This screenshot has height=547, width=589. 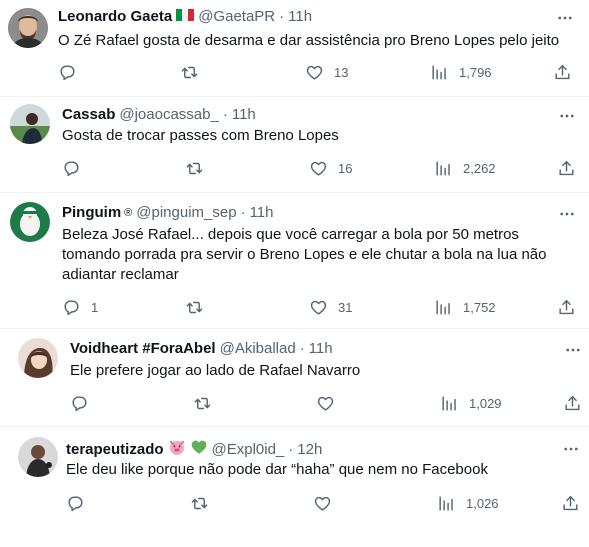 I want to click on views-button: 2,262, so click(x=465, y=168).